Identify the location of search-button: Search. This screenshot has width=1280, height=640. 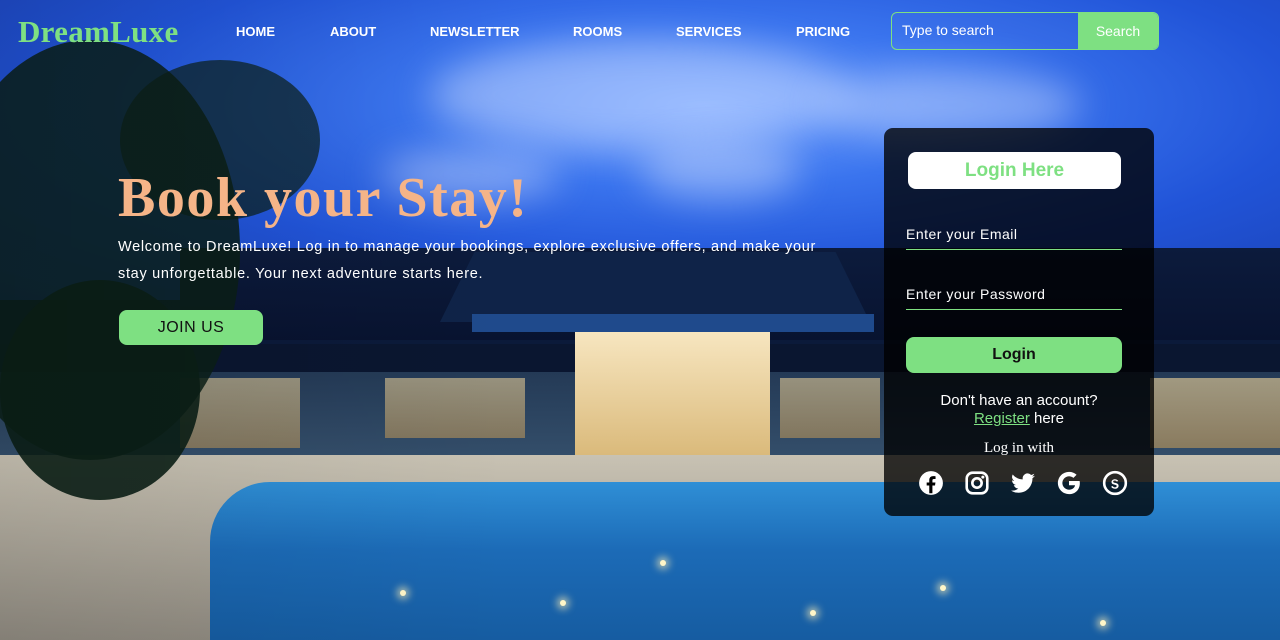
(1118, 31).